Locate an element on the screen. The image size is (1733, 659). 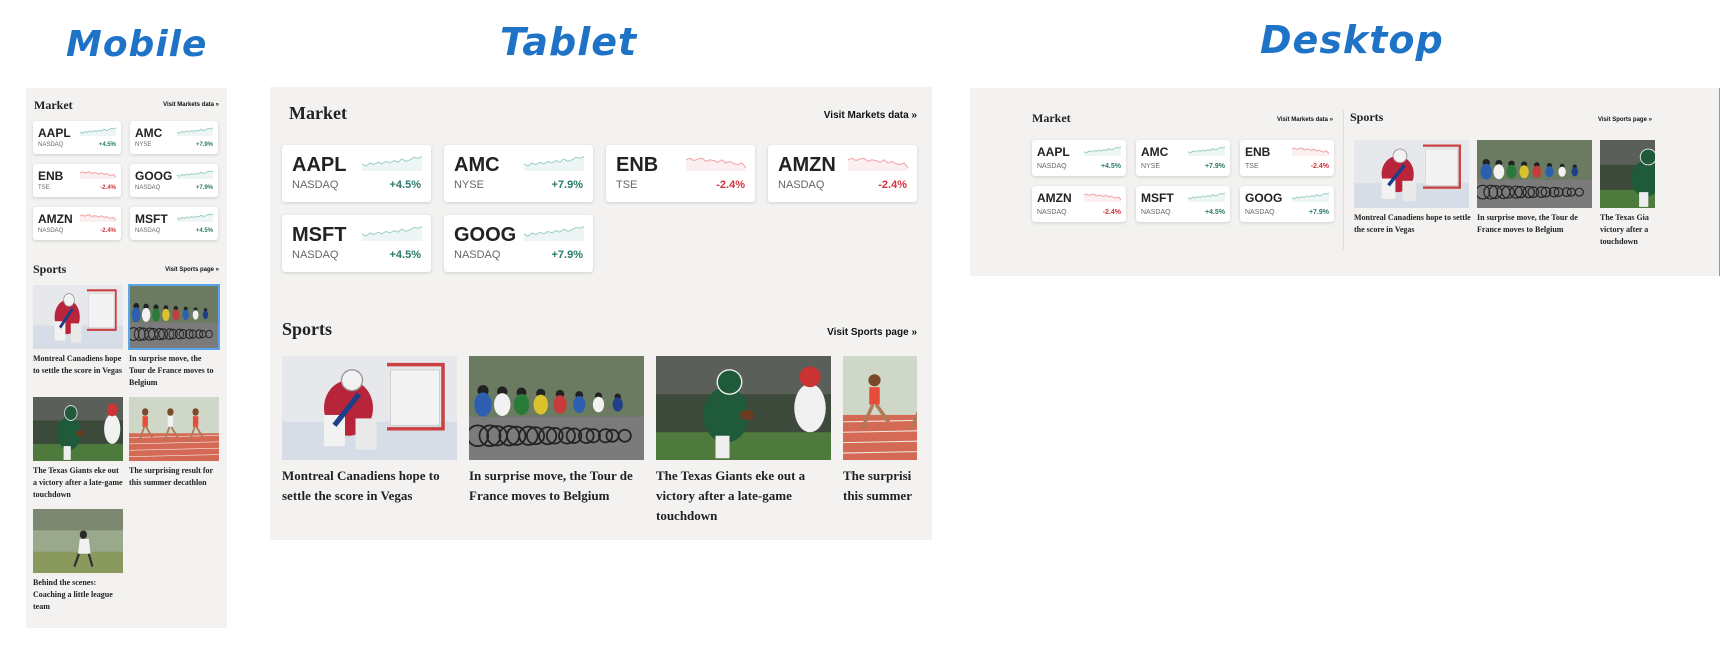
hockey-goalie-photo is located at coordinates (369, 408).